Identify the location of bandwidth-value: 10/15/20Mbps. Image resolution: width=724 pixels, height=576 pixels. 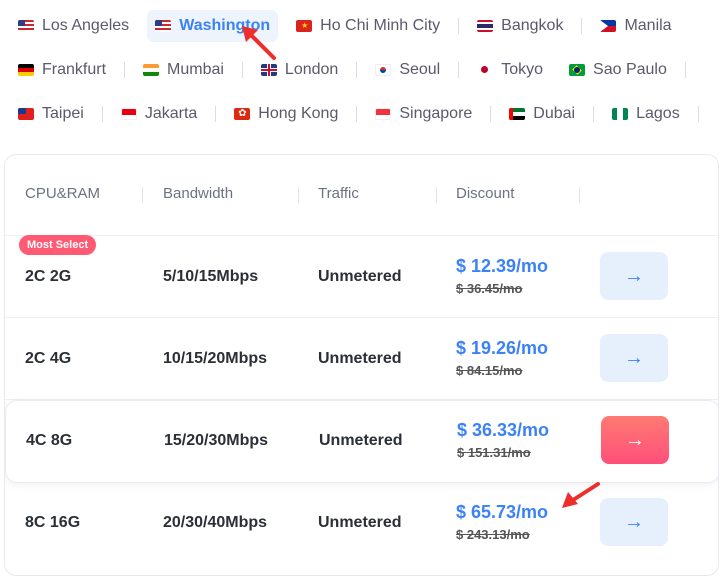
(215, 358).